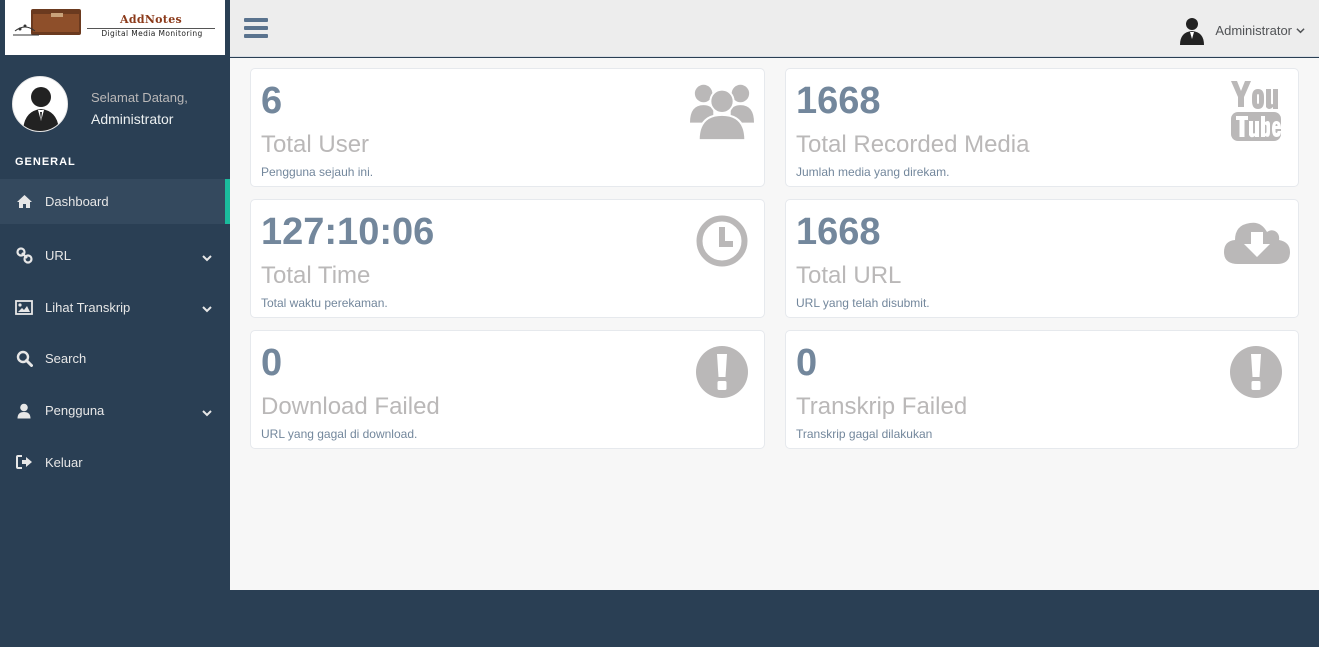 This screenshot has width=1319, height=647. I want to click on tile-description: URL yang gagal di download., so click(339, 434).